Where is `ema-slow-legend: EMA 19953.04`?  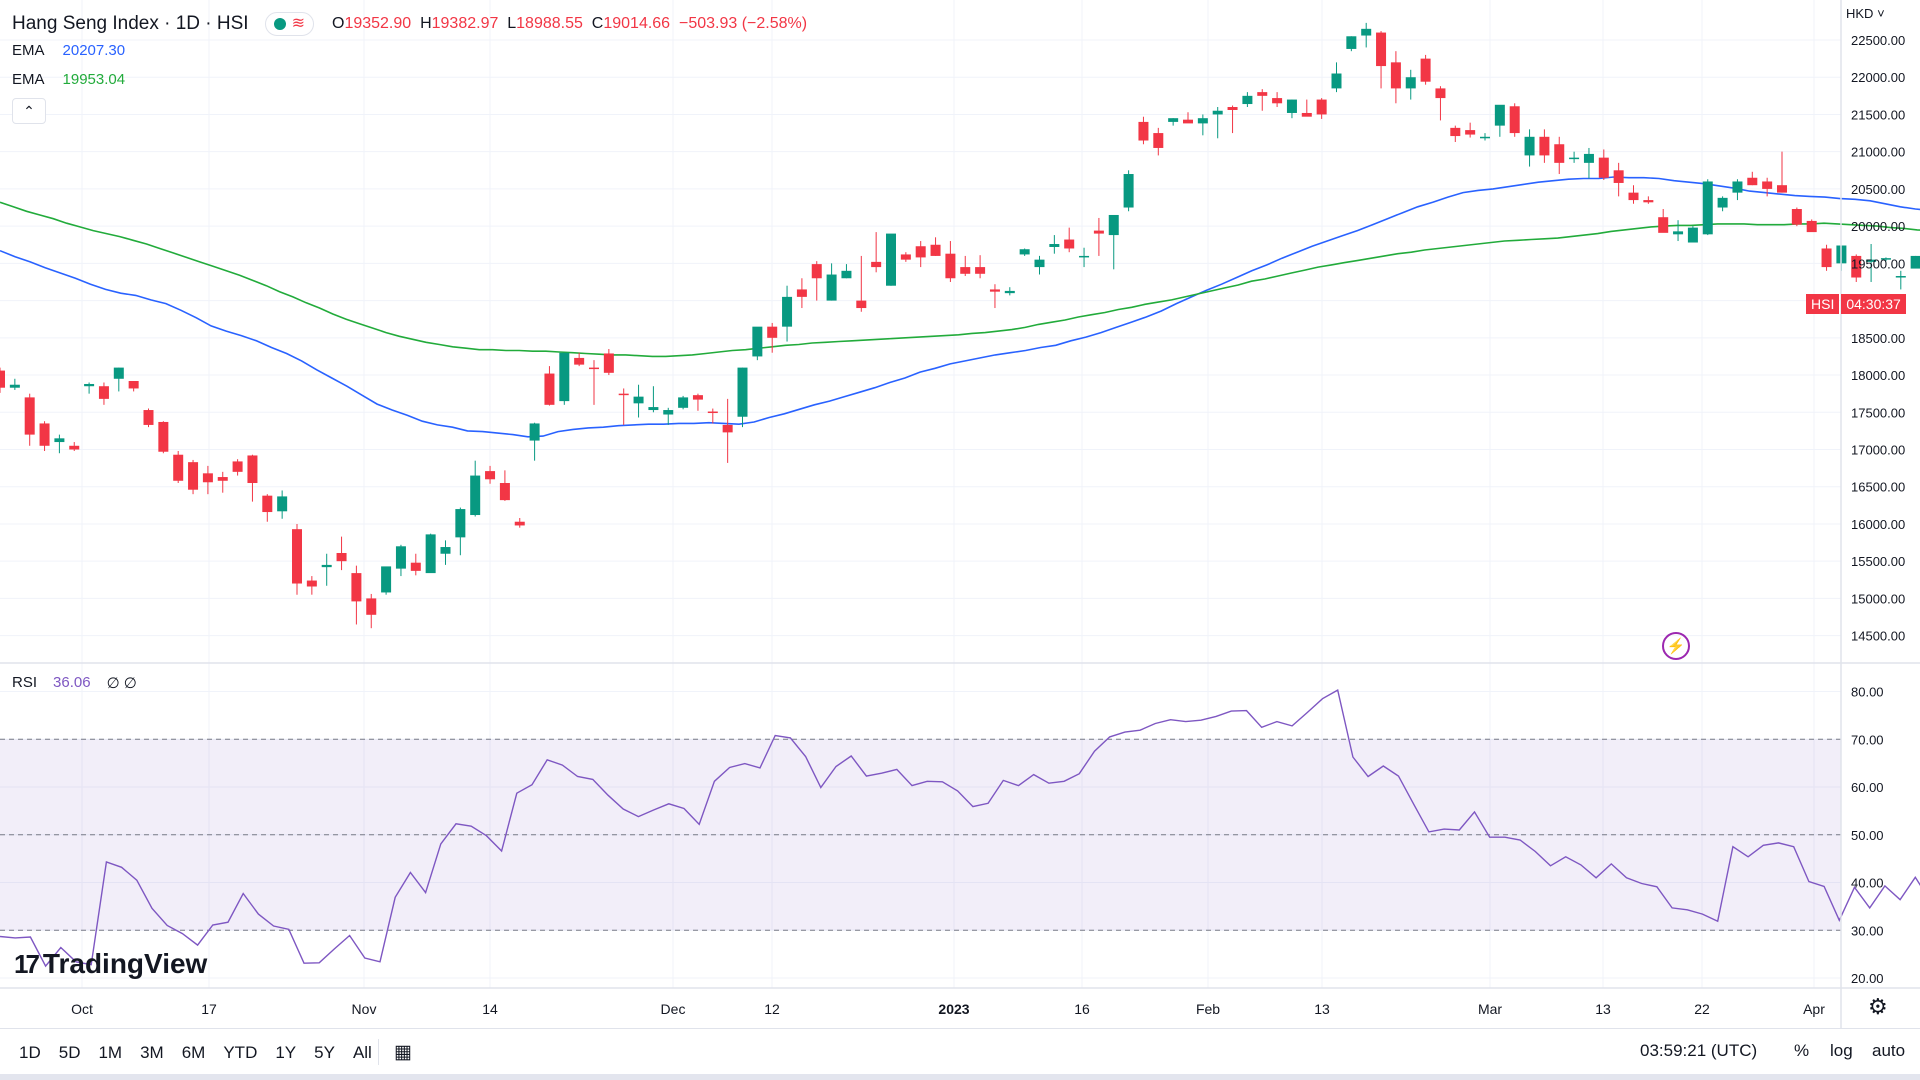
ema-slow-legend: EMA 19953.04 is located at coordinates (68, 79).